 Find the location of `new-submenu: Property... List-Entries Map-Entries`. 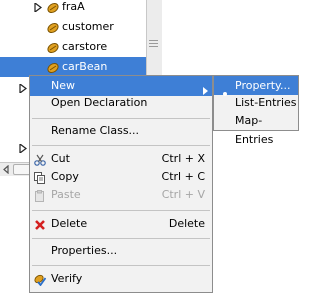

new-submenu: Property... List-Entries Map-Entries is located at coordinates (256, 110).